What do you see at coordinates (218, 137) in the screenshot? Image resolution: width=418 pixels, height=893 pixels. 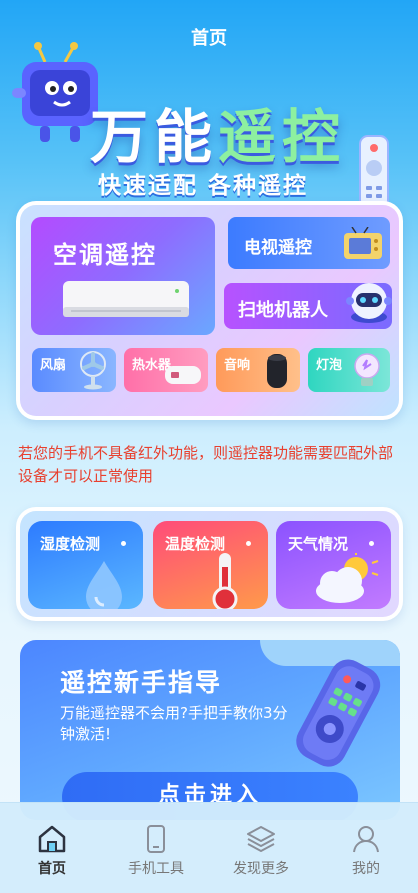 I see `hero-title: 万能遥控` at bounding box center [218, 137].